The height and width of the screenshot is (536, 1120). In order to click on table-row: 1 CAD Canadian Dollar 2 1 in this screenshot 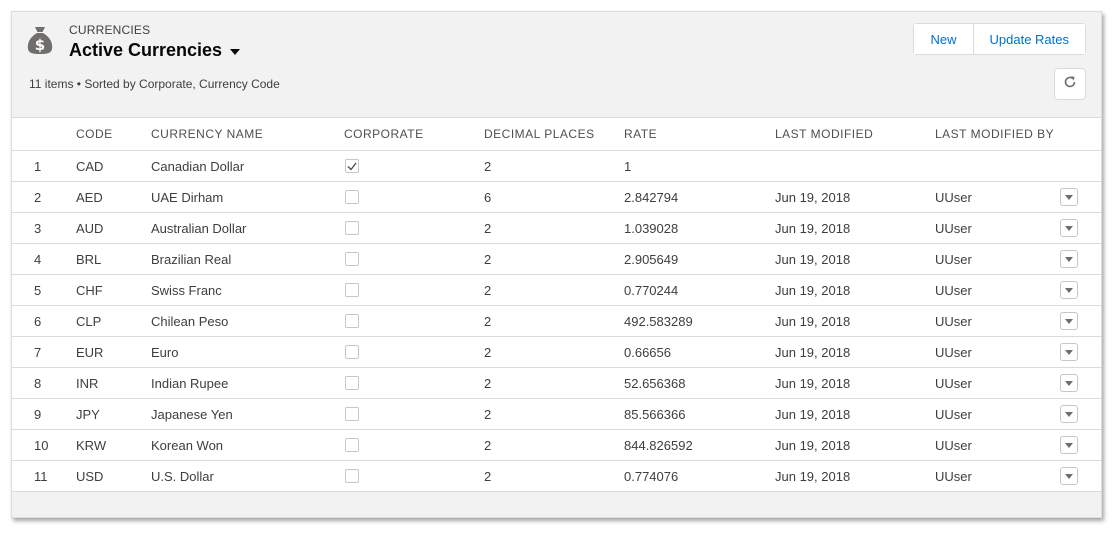, I will do `click(556, 166)`.